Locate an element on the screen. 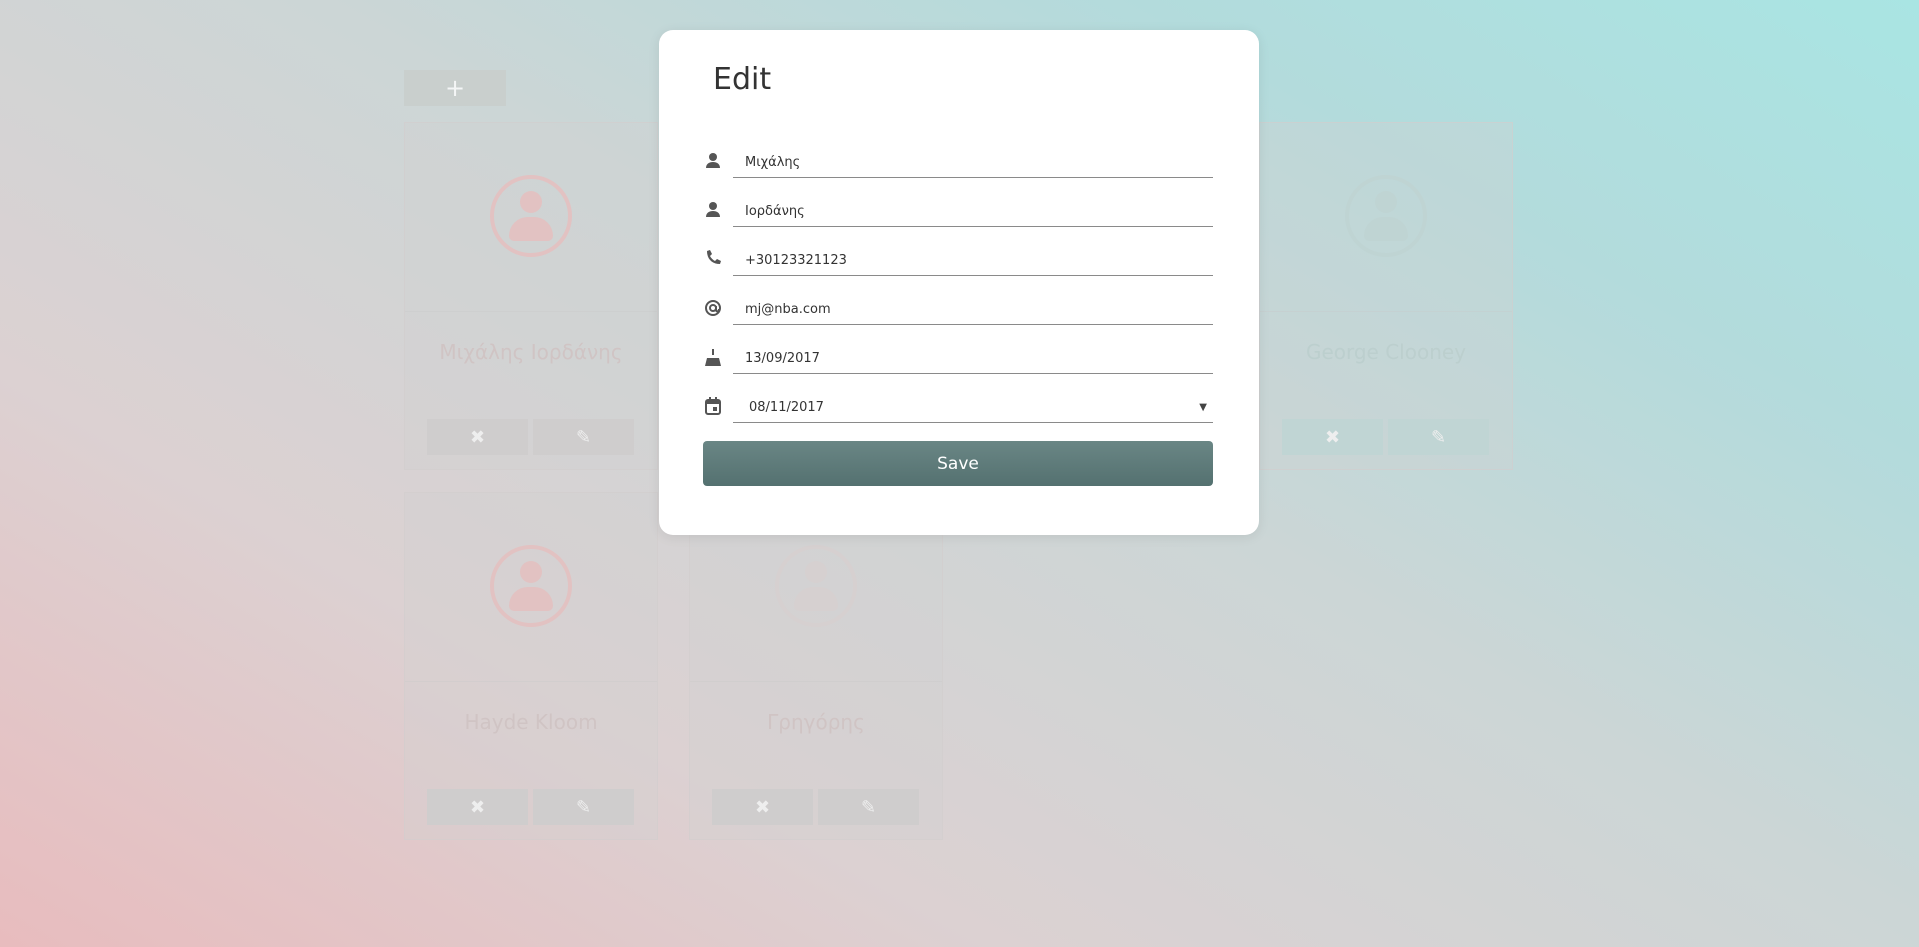  at-icon is located at coordinates (713, 308).